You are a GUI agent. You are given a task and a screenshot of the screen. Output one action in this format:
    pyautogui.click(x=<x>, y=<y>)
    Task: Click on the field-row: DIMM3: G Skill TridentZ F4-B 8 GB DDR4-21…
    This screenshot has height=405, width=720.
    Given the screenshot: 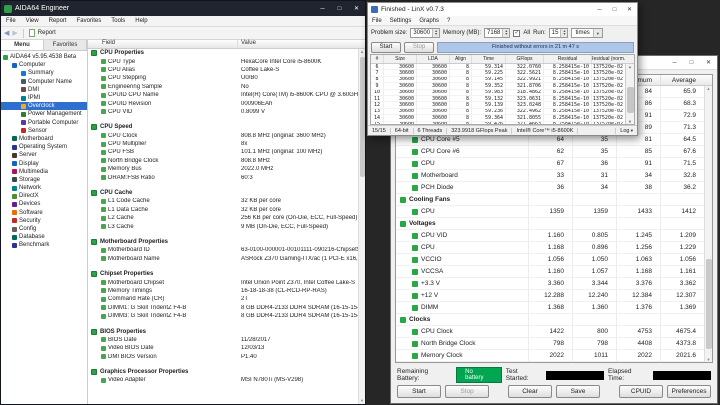 What is the action you would take?
    pyautogui.click(x=223, y=316)
    